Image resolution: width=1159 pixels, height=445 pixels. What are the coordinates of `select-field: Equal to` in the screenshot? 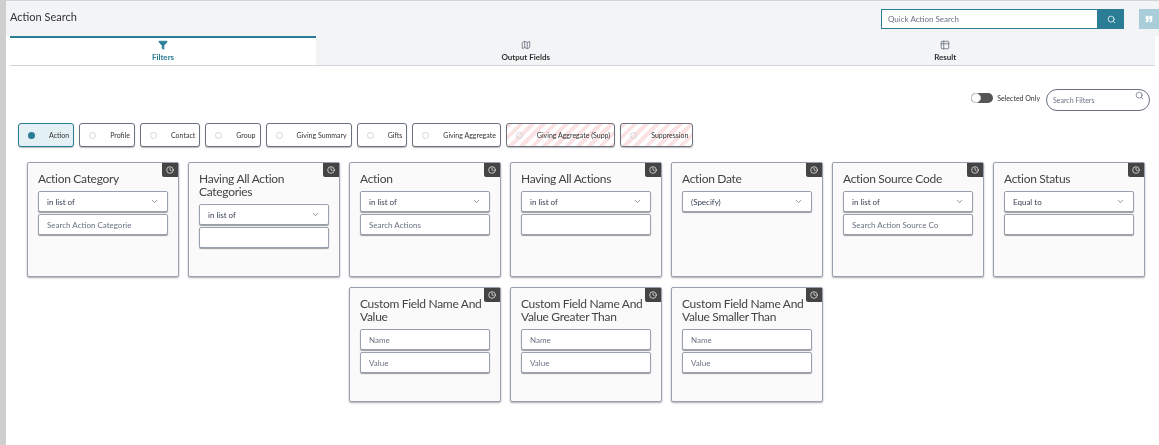 It's located at (1069, 201).